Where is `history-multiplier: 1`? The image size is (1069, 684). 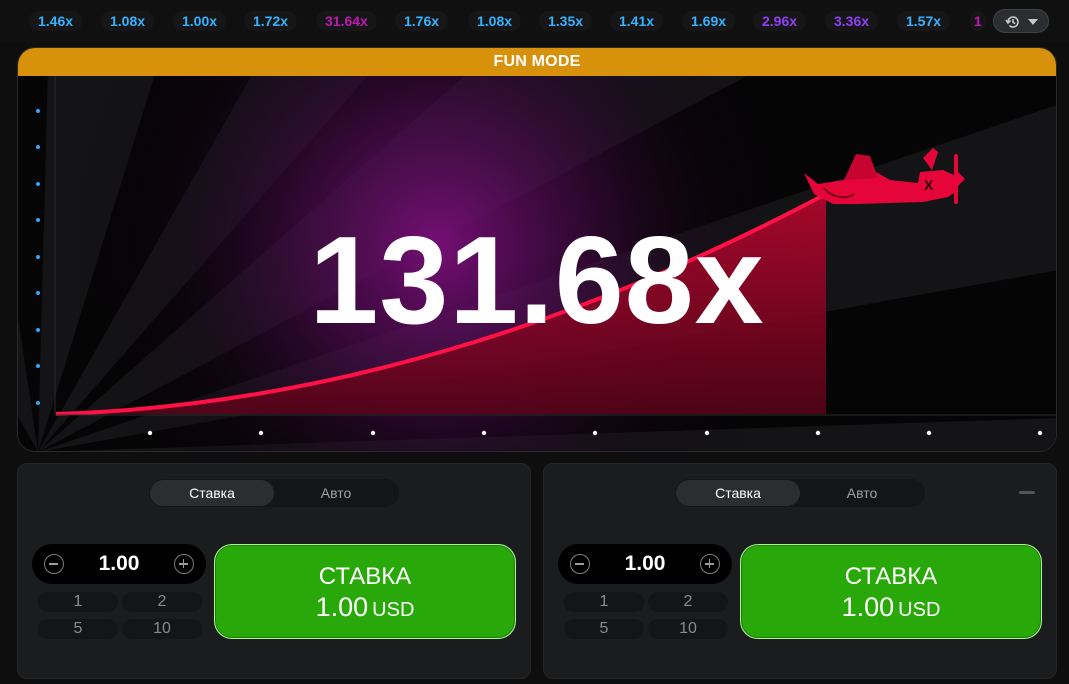 history-multiplier: 1 is located at coordinates (978, 21).